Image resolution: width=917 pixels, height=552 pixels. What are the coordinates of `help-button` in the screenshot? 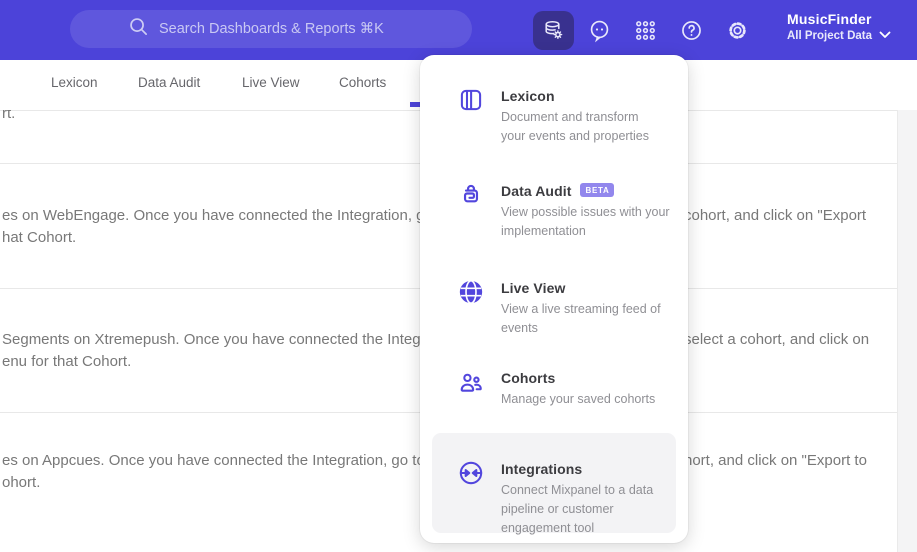 It's located at (691, 30).